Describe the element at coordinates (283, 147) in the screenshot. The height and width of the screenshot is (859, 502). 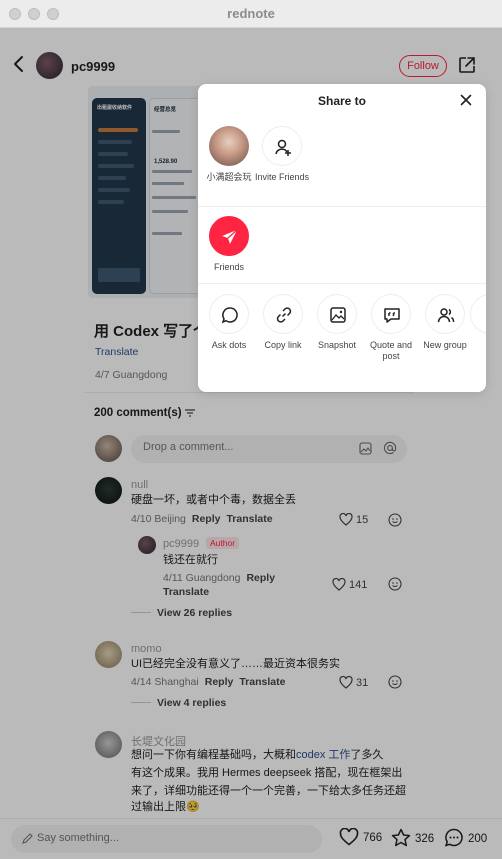
I see `add-user-icon` at that location.